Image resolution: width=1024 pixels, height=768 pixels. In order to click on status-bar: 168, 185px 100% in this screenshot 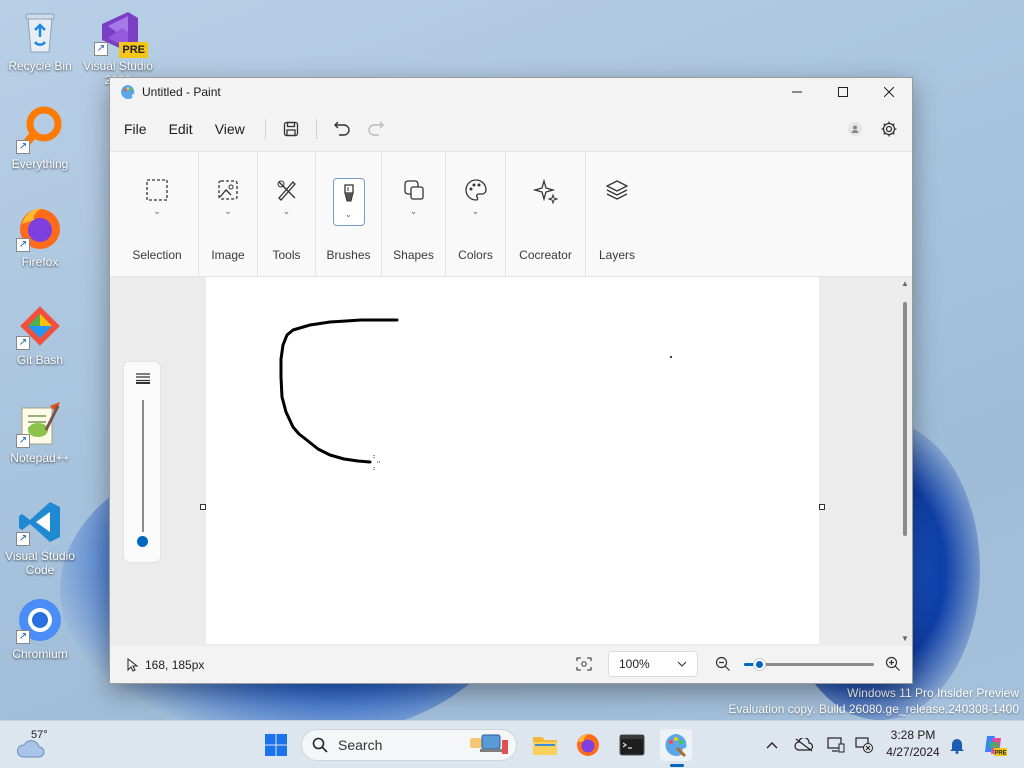, I will do `click(511, 664)`.